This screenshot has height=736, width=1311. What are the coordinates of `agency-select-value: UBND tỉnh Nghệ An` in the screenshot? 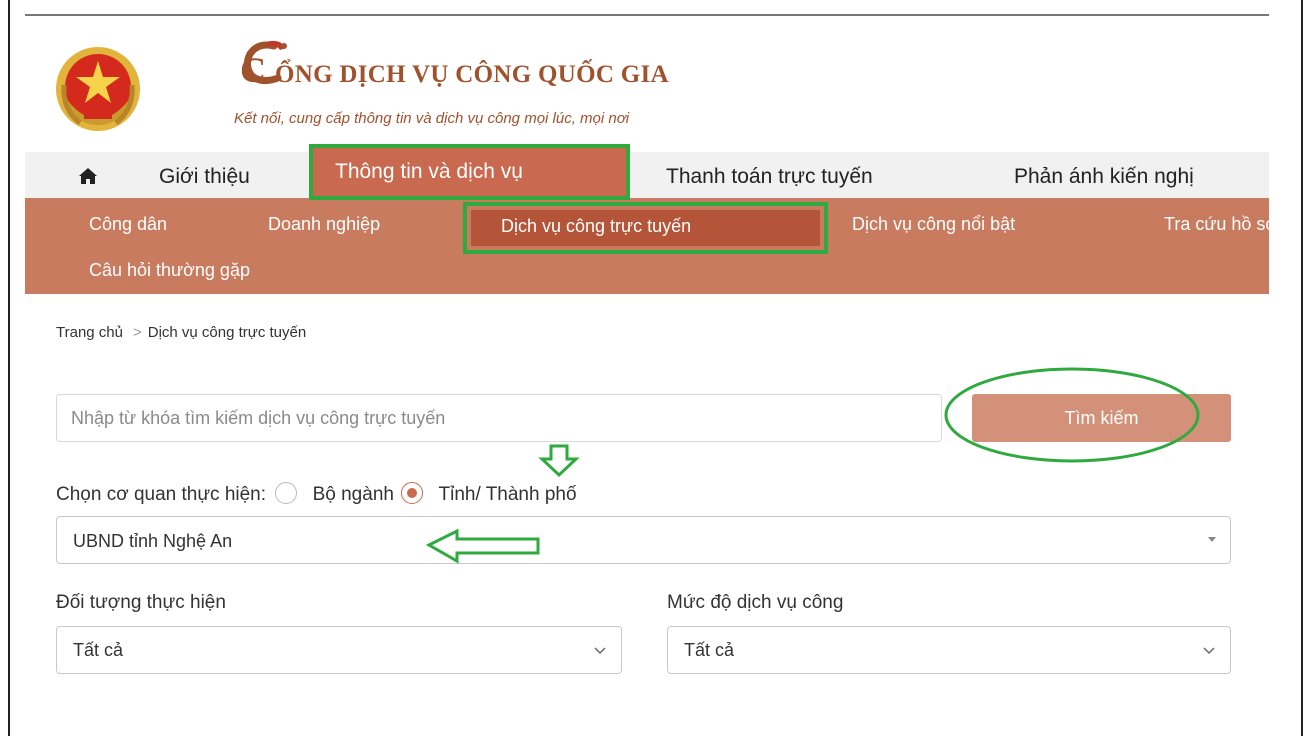 It's located at (153, 541).